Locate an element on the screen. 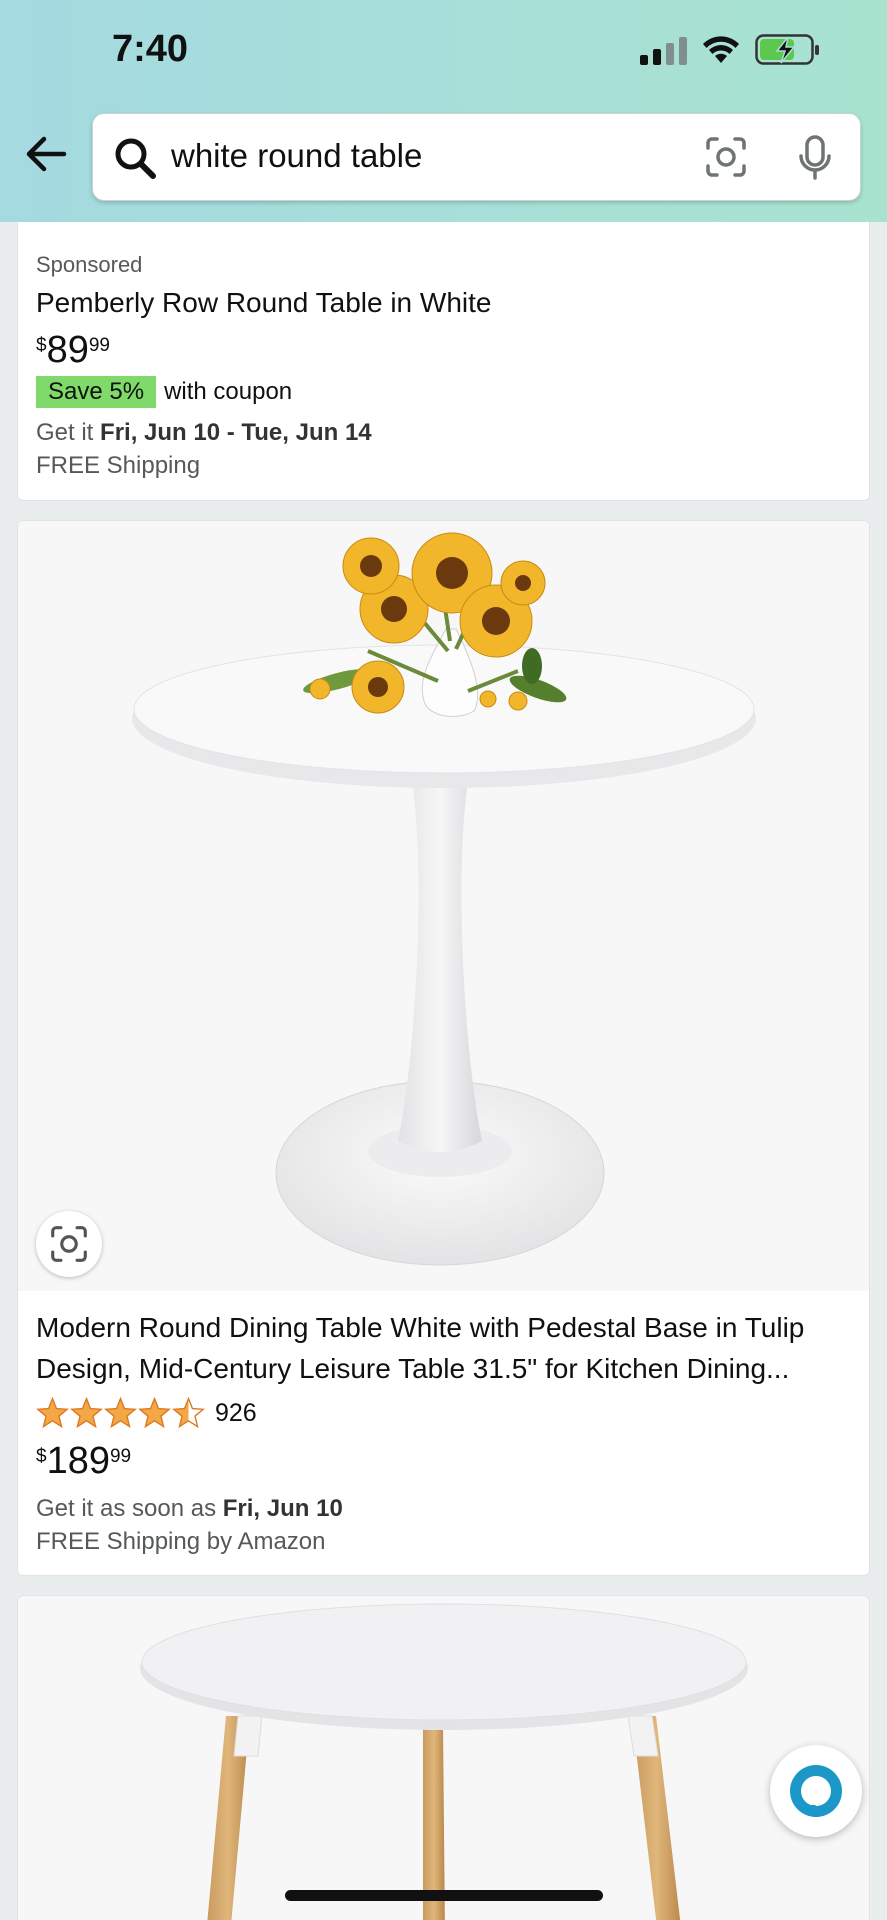 This screenshot has height=1920, width=887. home-indicator is located at coordinates (444, 1895).